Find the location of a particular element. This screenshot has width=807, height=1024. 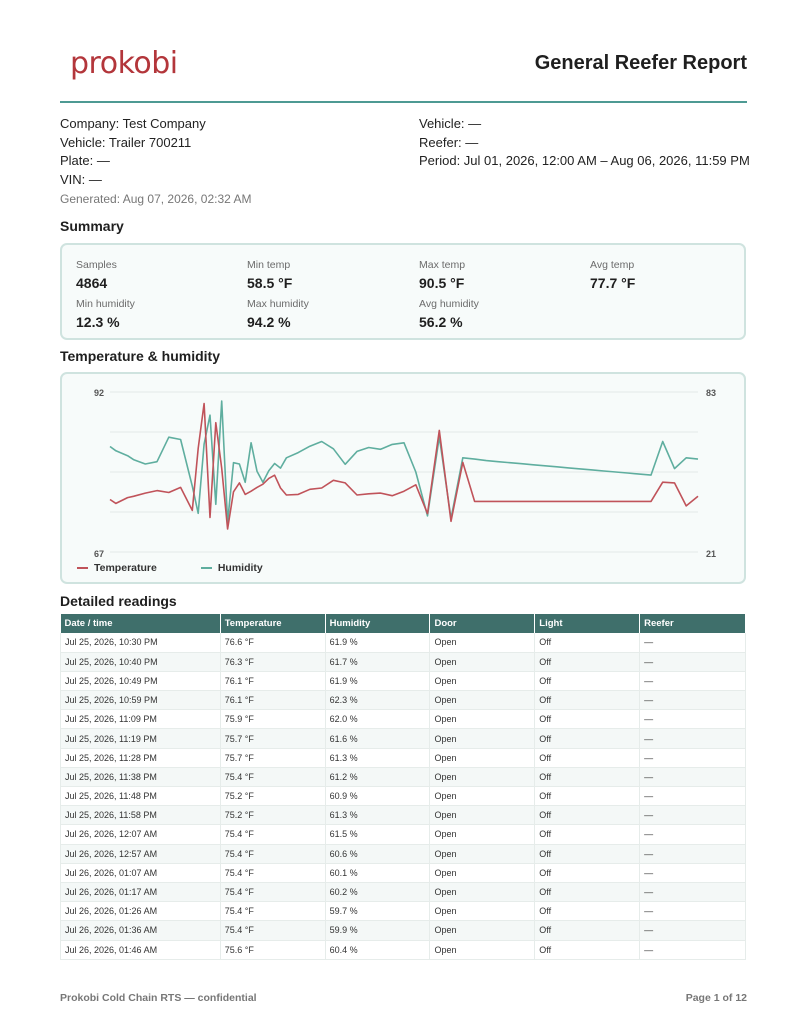

legend-temperature: Temperature is located at coordinates (117, 568).